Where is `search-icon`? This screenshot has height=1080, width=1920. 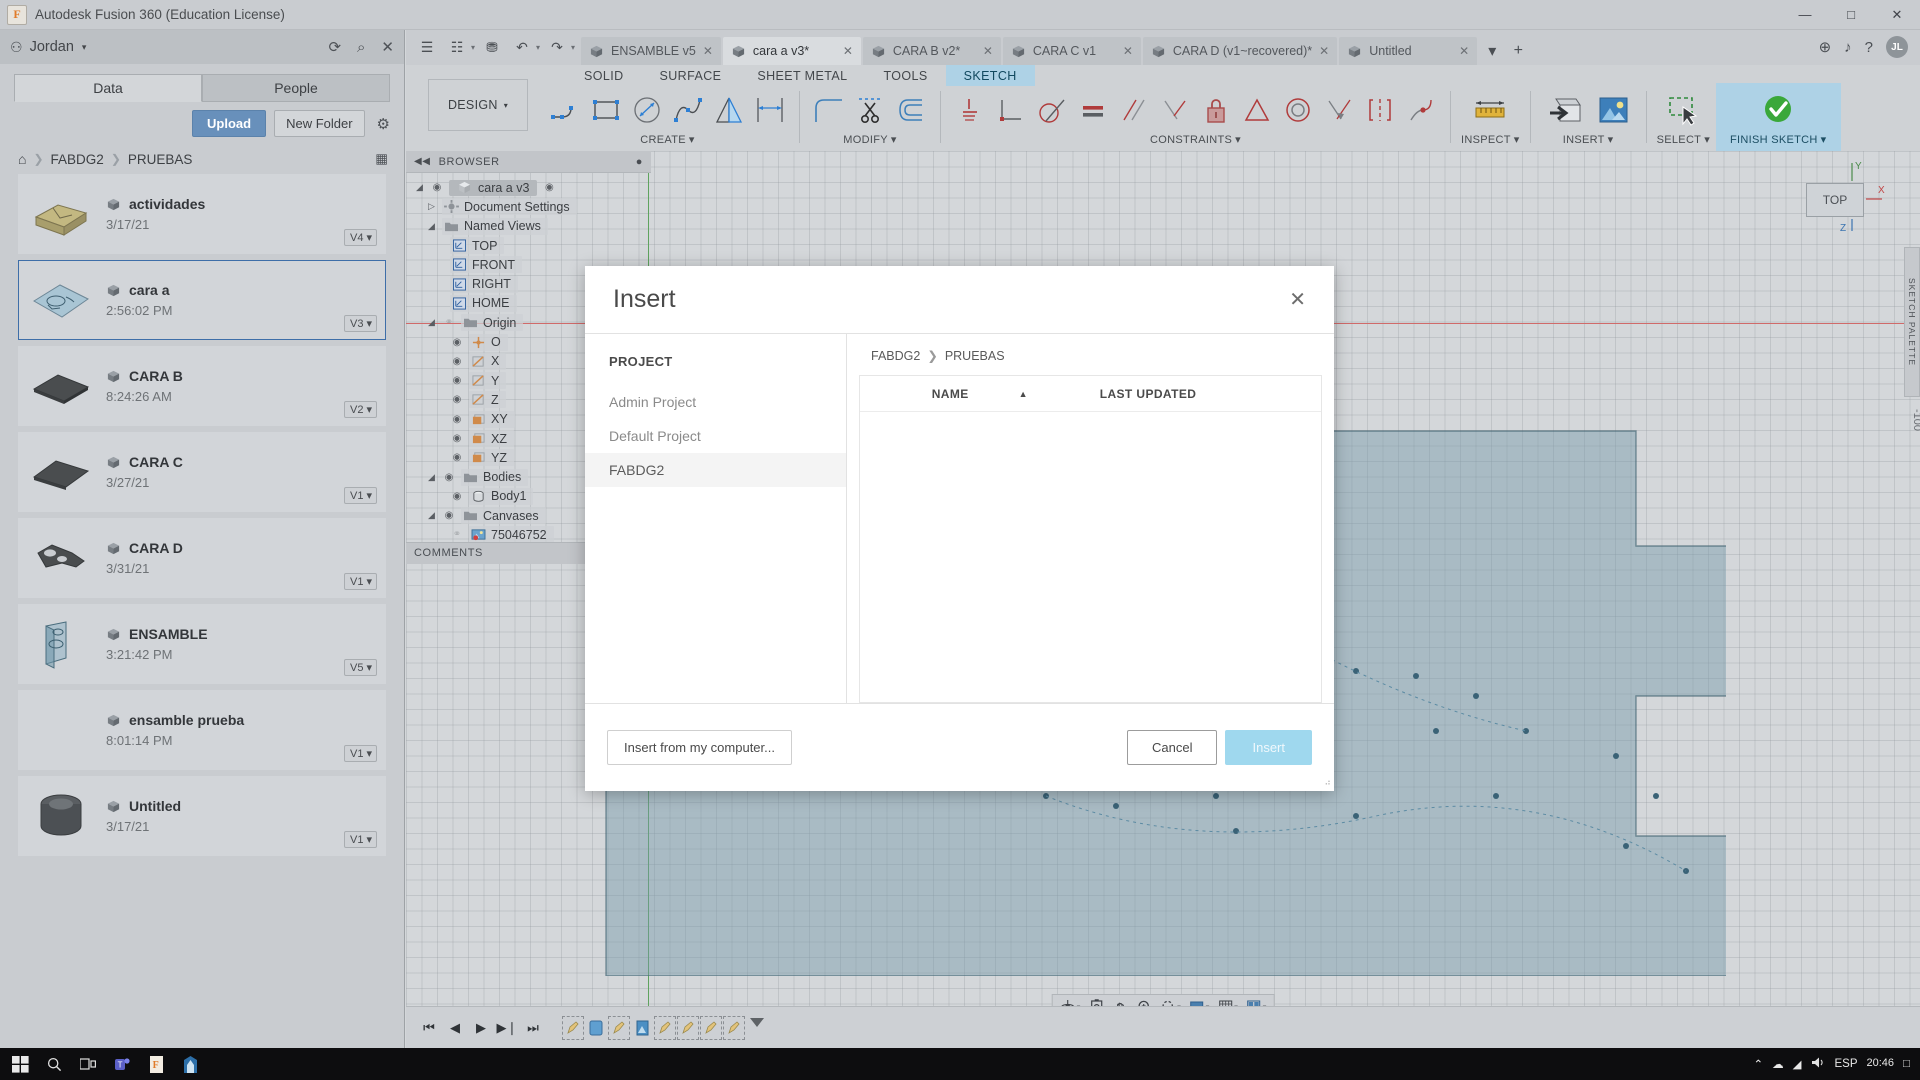 search-icon is located at coordinates (54, 1064).